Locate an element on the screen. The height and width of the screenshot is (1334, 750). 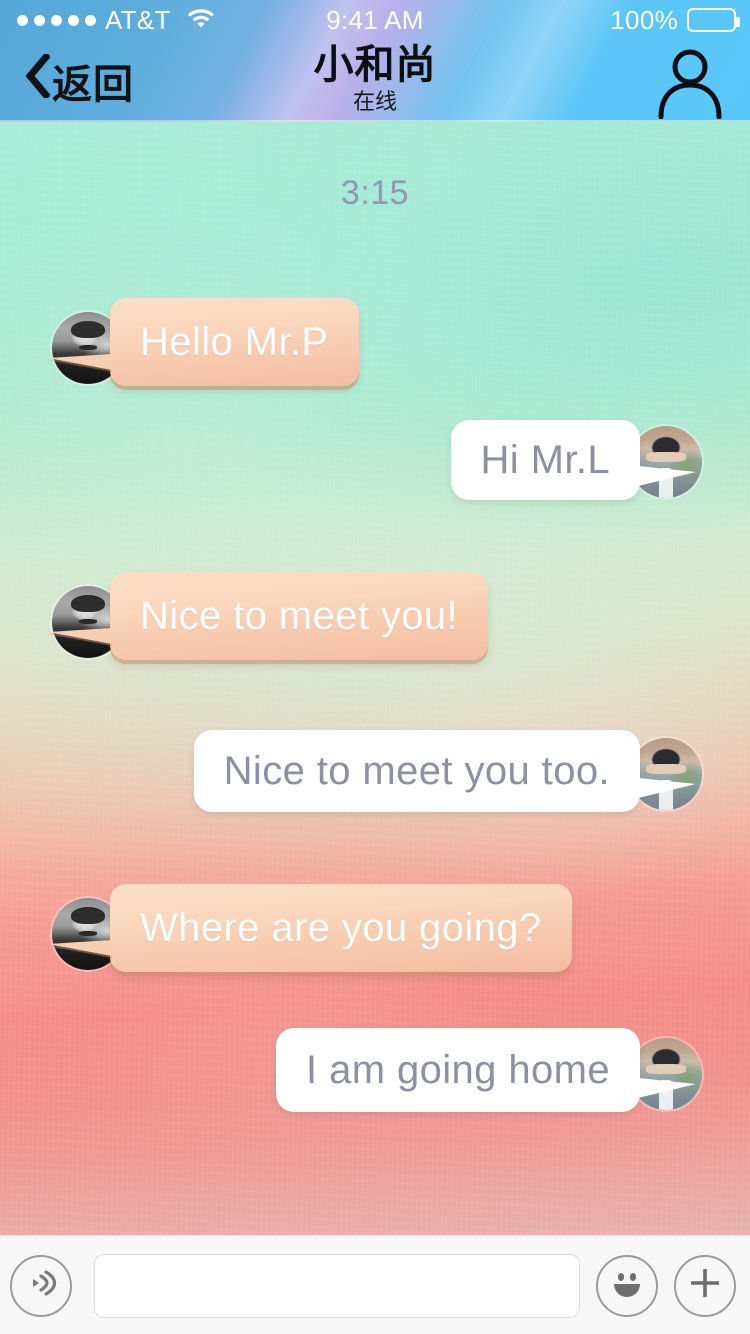
conversation-timestamp: 3:15 is located at coordinates (375, 193).